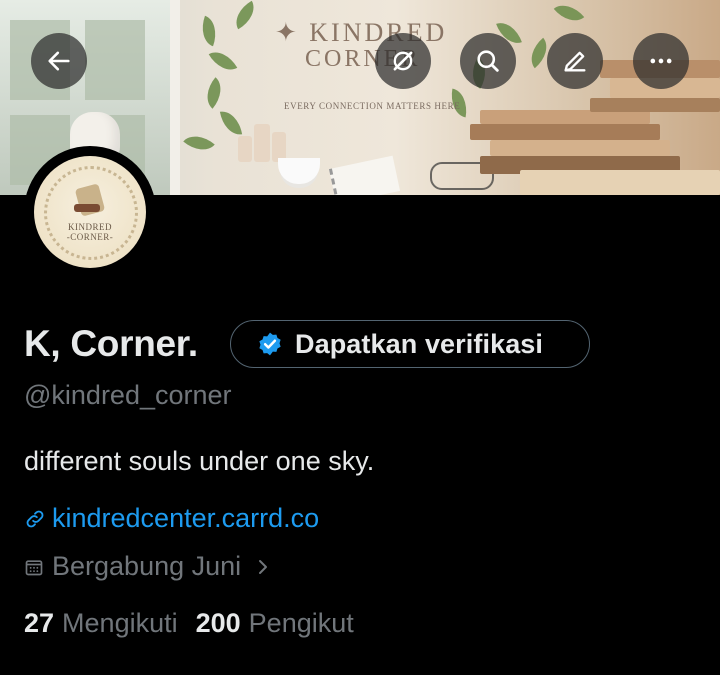 Image resolution: width=720 pixels, height=675 pixels. What do you see at coordinates (364, 175) in the screenshot?
I see `banner-notebook` at bounding box center [364, 175].